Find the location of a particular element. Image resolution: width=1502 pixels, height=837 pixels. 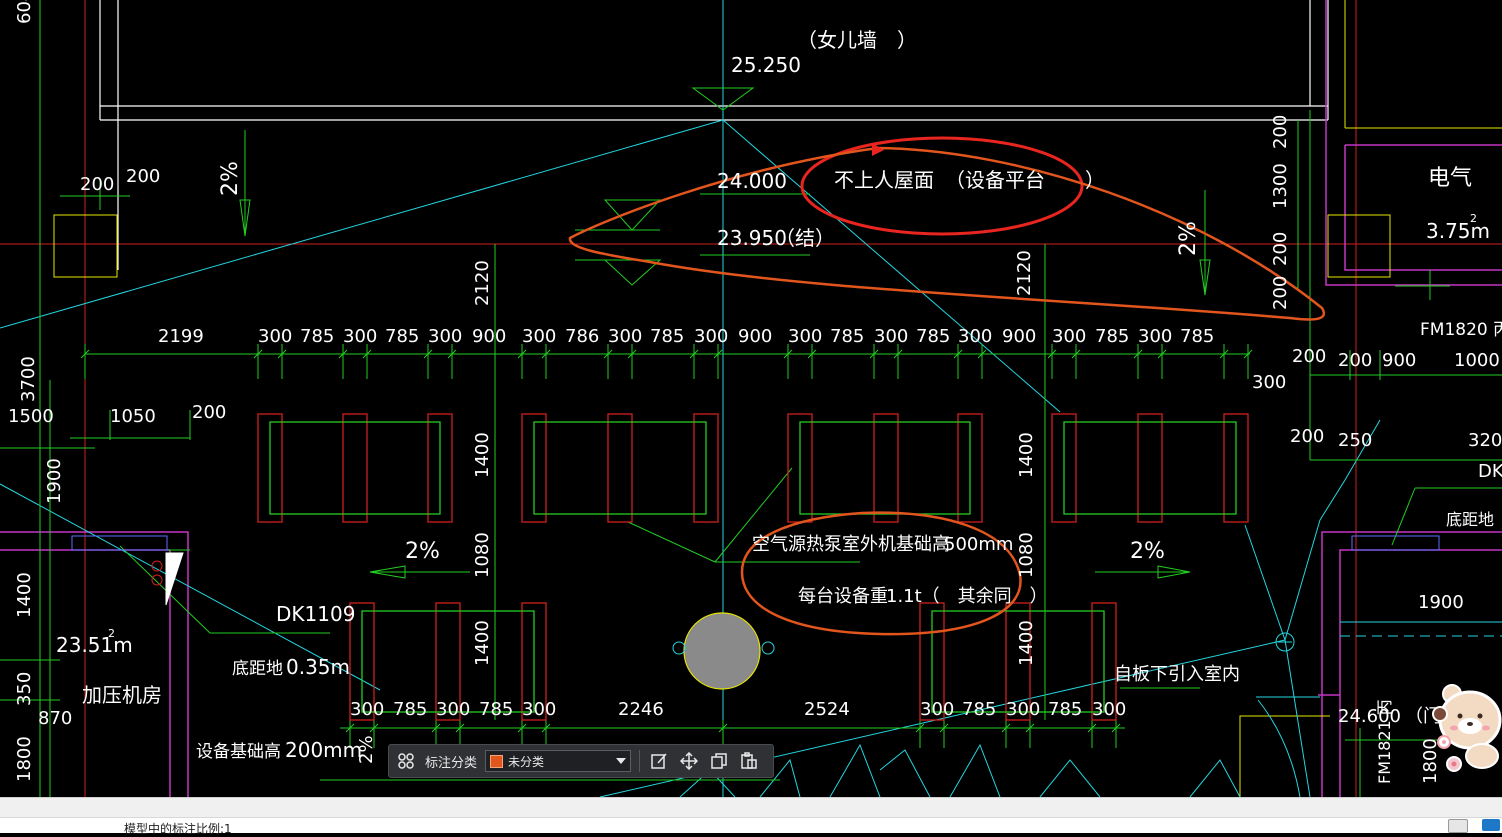

door-fm1820: FM1820 丙(观 is located at coordinates (1461, 330).